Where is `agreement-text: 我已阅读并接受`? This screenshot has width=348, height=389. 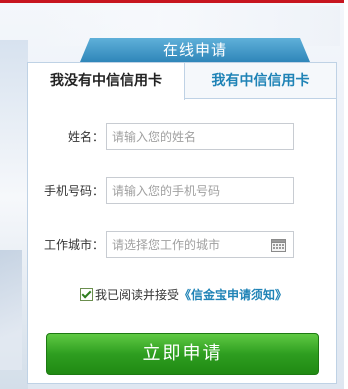
agreement-text: 我已阅读并接受 is located at coordinates (137, 295).